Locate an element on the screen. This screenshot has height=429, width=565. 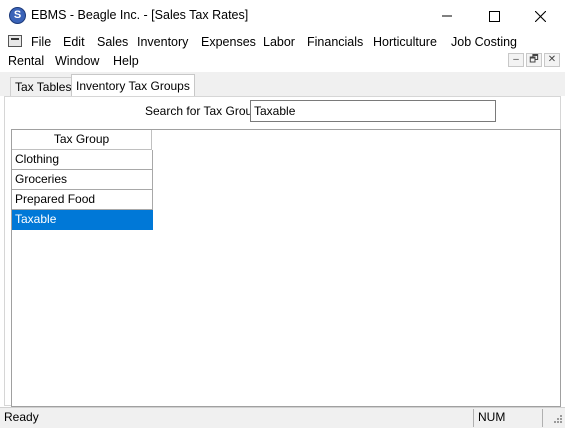
minimize-icon is located at coordinates (447, 16).